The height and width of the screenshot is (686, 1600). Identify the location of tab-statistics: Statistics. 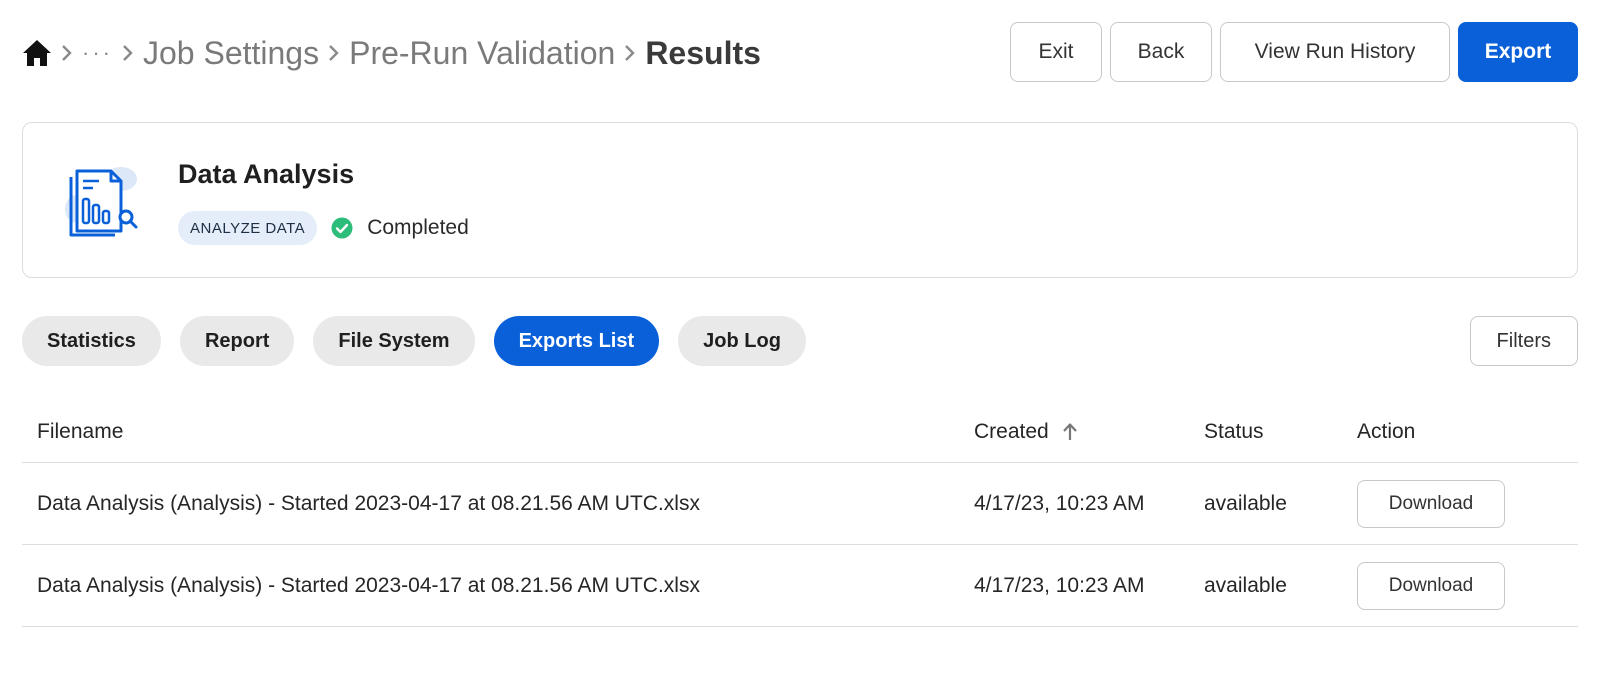
(91, 341).